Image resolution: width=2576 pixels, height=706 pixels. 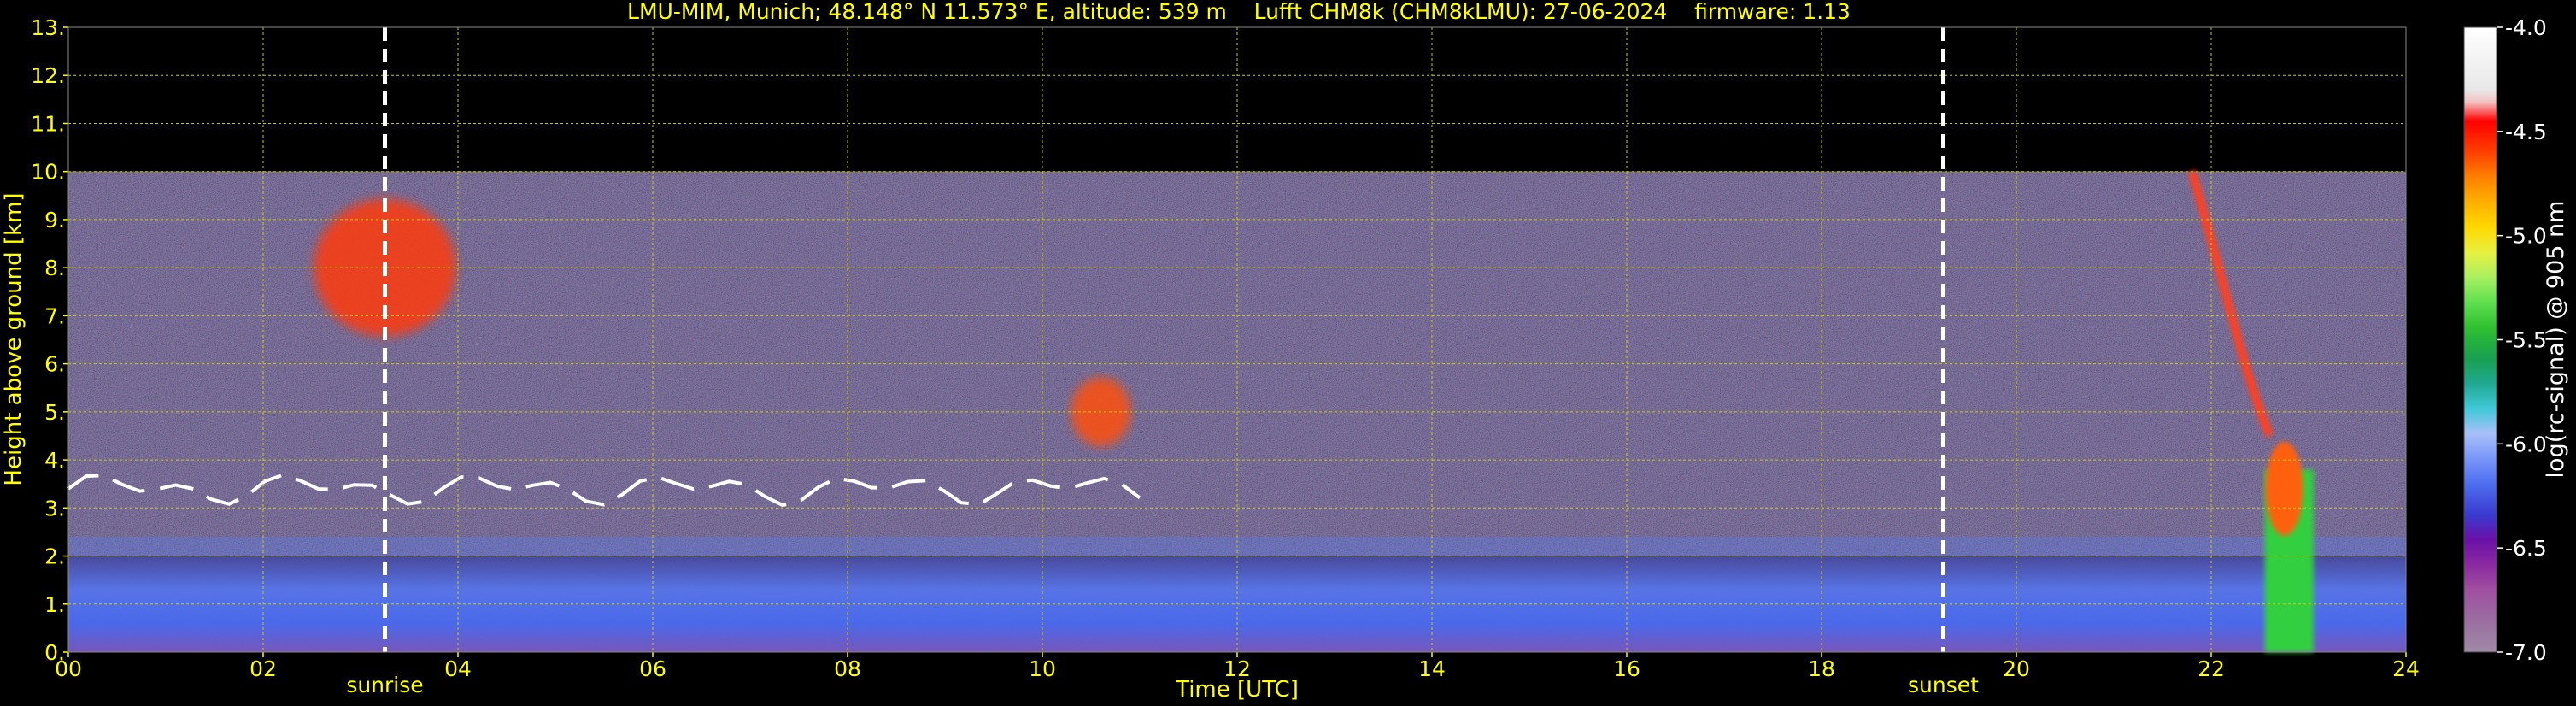 I want to click on y-tick-label: 12., so click(x=48, y=75).